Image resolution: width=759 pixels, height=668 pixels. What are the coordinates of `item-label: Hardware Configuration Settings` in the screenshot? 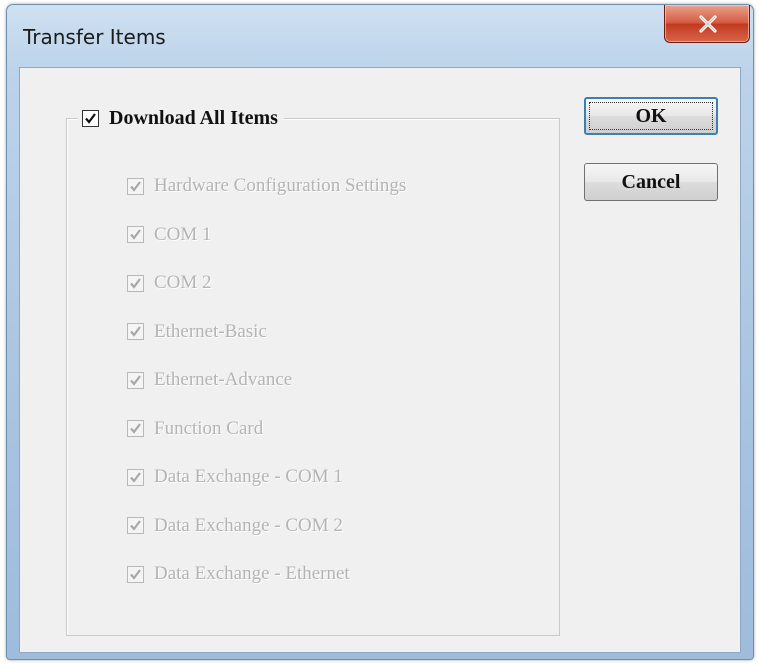 It's located at (280, 185).